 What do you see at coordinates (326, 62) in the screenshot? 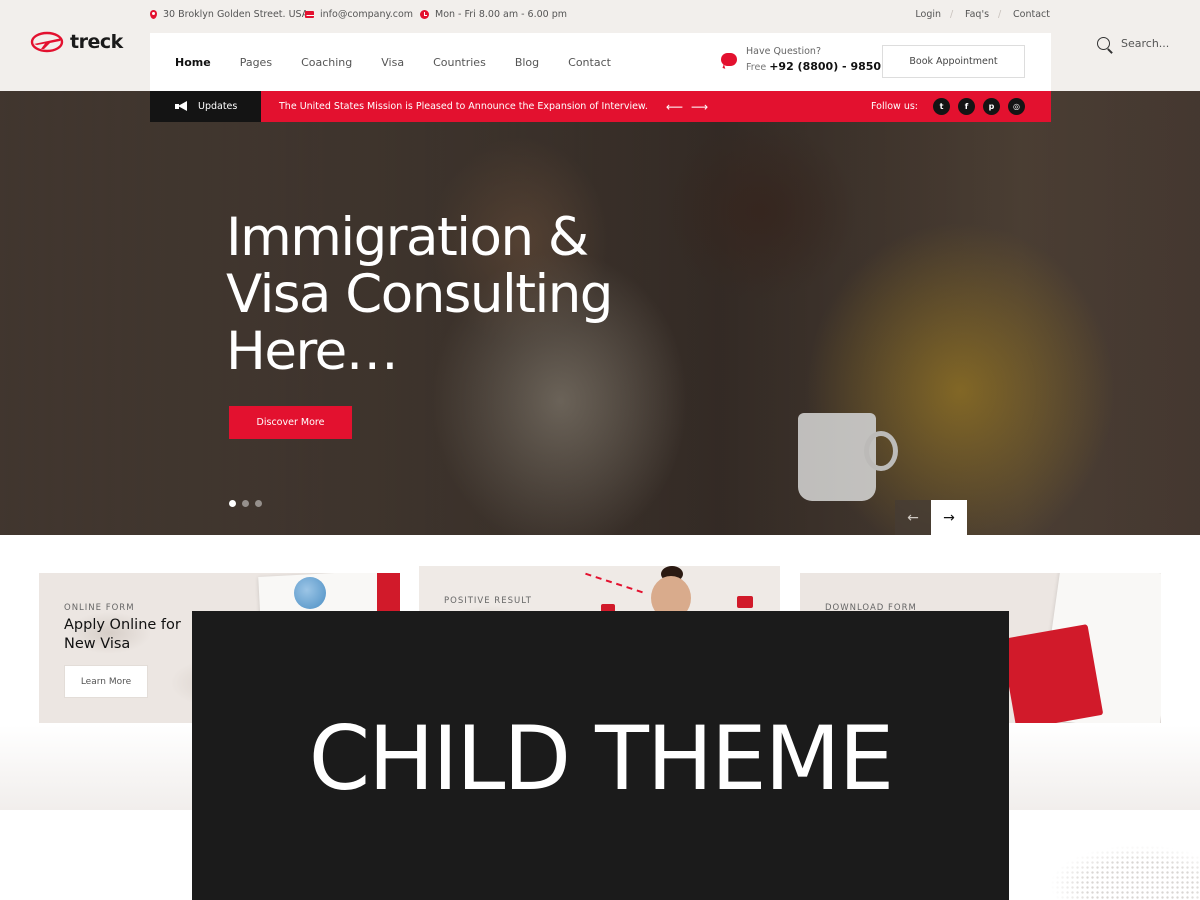
I see `nav-coaching: Coaching` at bounding box center [326, 62].